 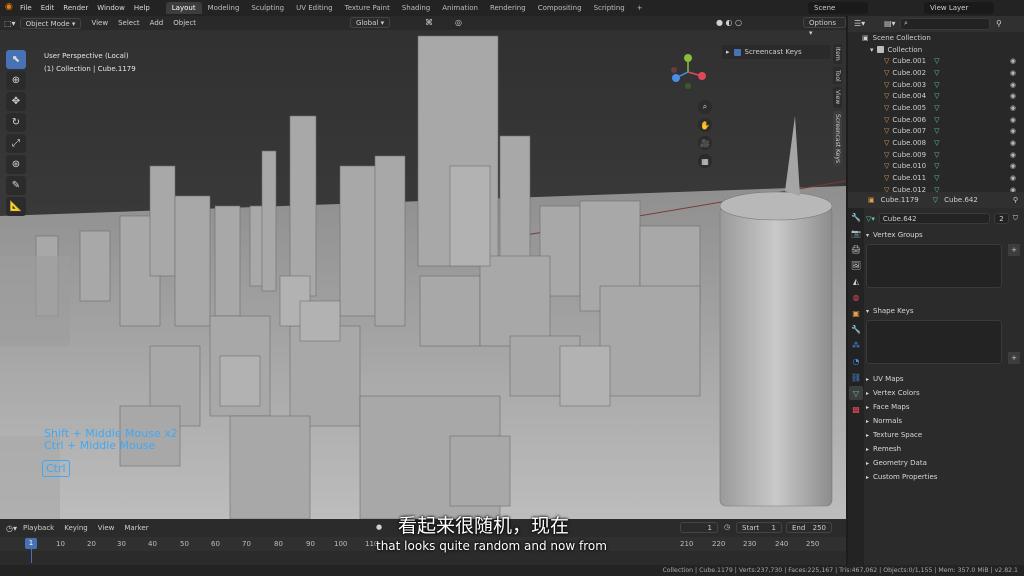 What do you see at coordinates (759, 527) in the screenshot?
I see `start-frame-field: Start 1` at bounding box center [759, 527].